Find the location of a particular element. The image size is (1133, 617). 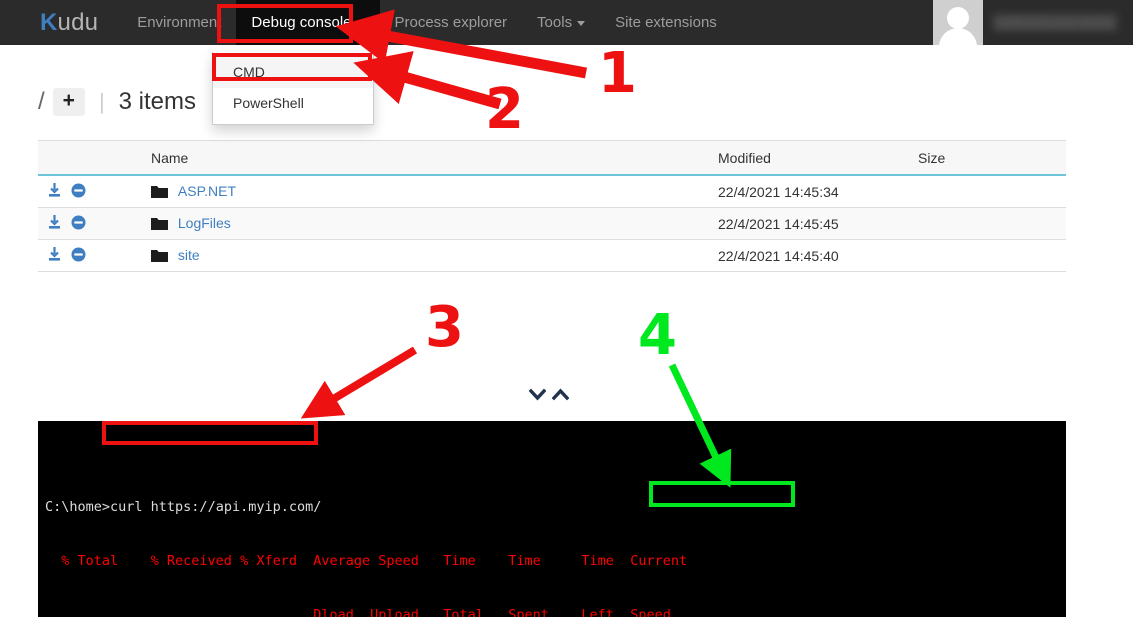

console-prompt: C:\home> is located at coordinates (78, 507).